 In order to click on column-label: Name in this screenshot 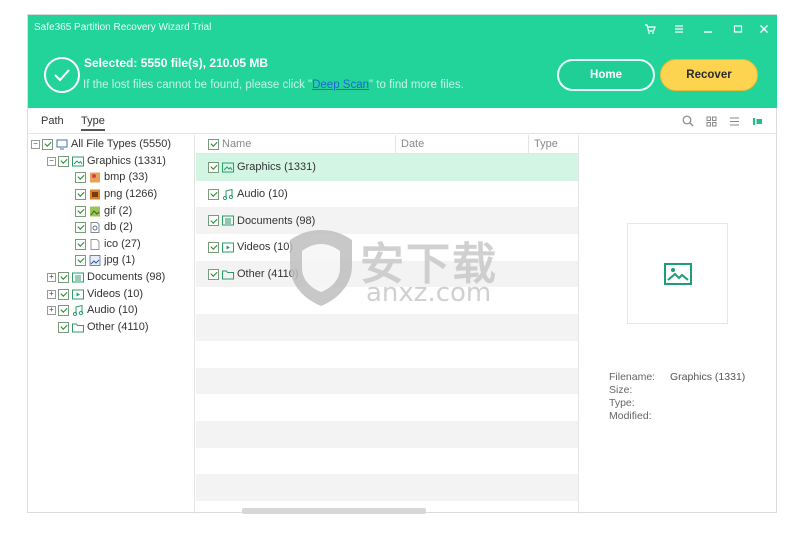, I will do `click(237, 144)`.